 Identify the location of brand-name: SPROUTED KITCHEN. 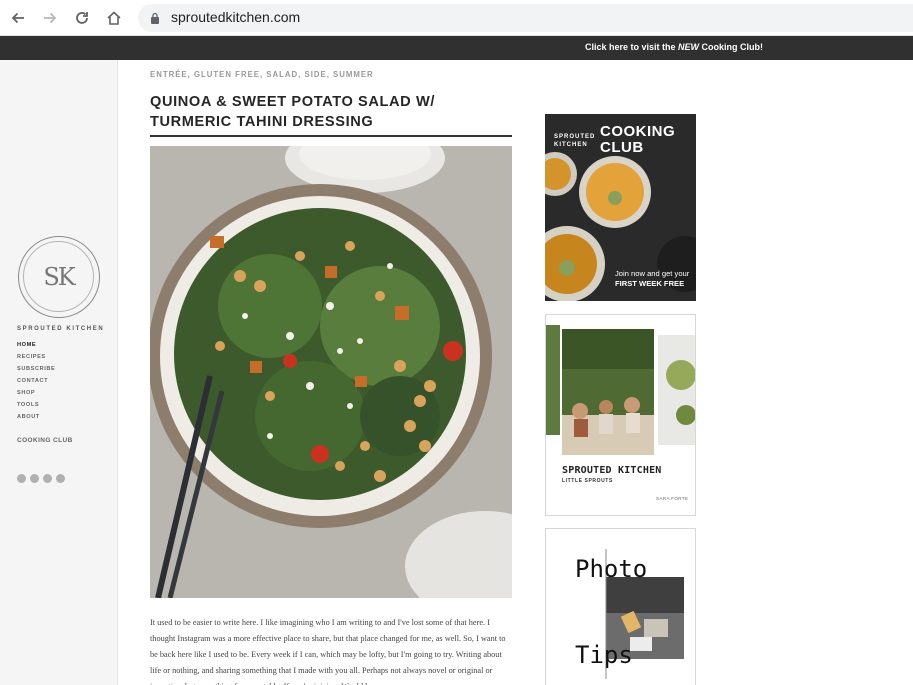
(61, 329).